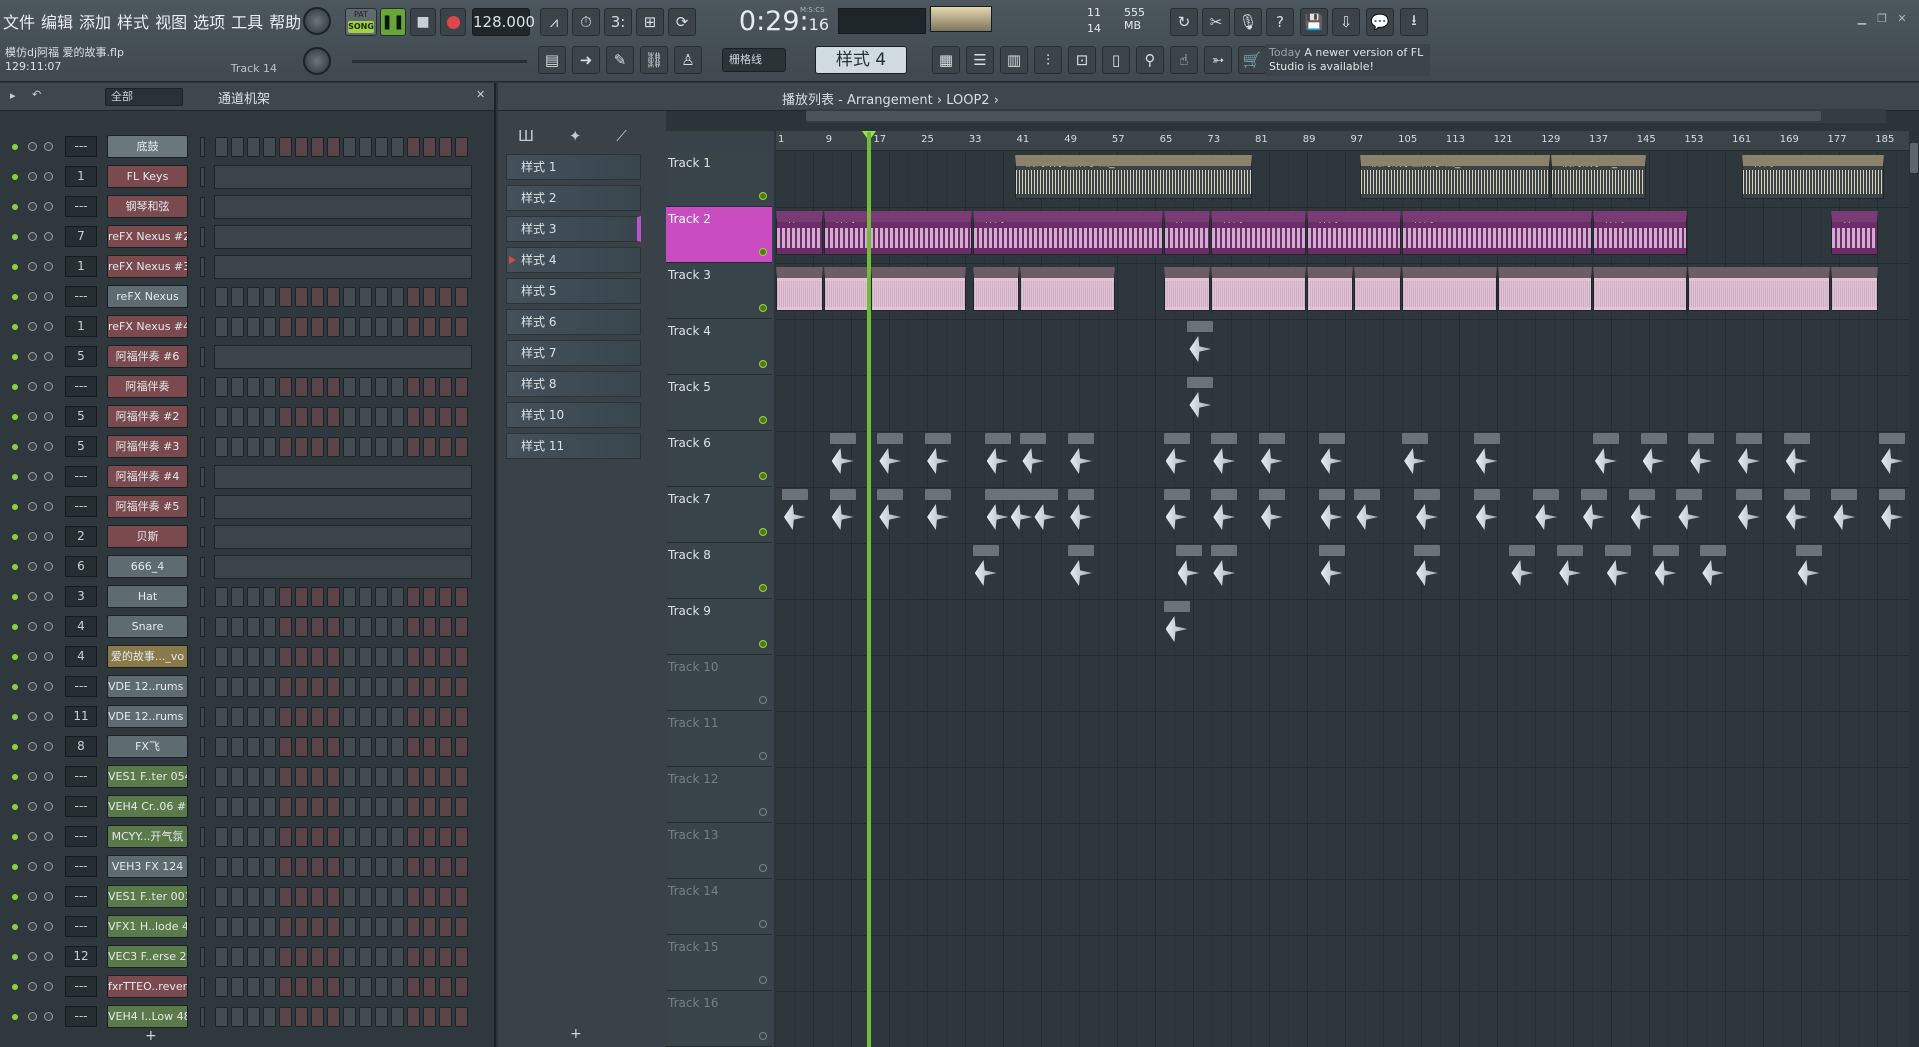  What do you see at coordinates (573, 353) in the screenshot?
I see `pattern-item: 样式 7` at bounding box center [573, 353].